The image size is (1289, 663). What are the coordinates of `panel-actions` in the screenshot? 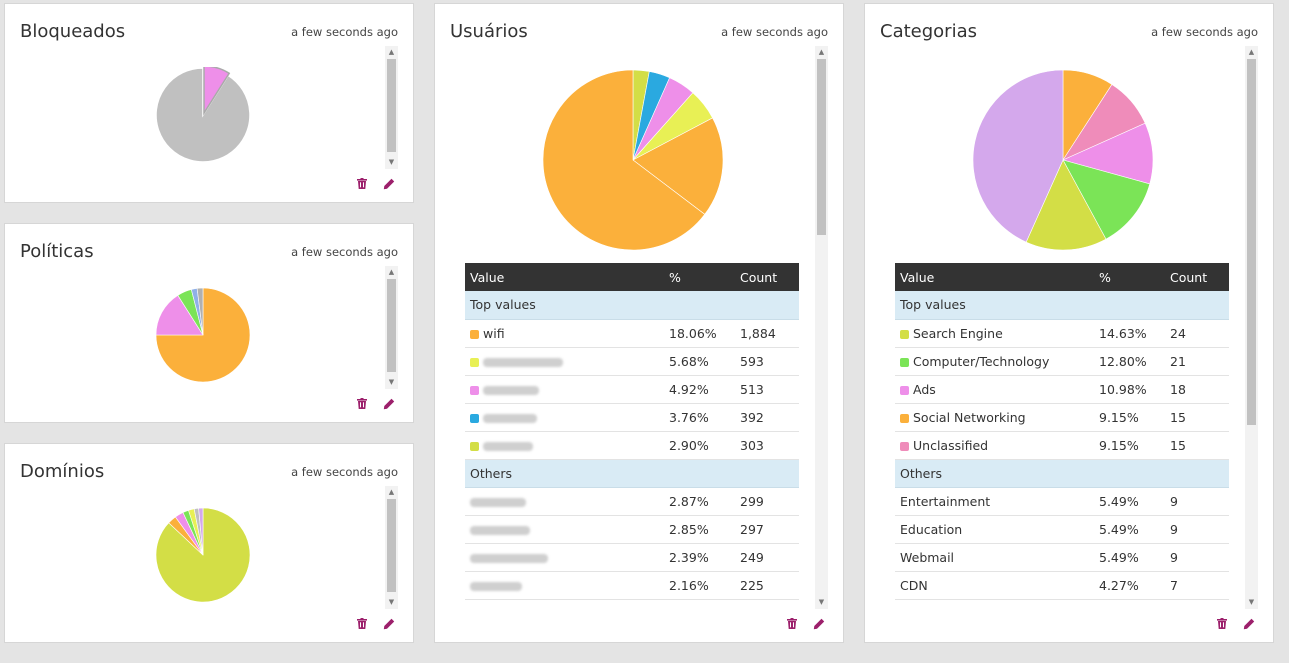 It's located at (375, 623).